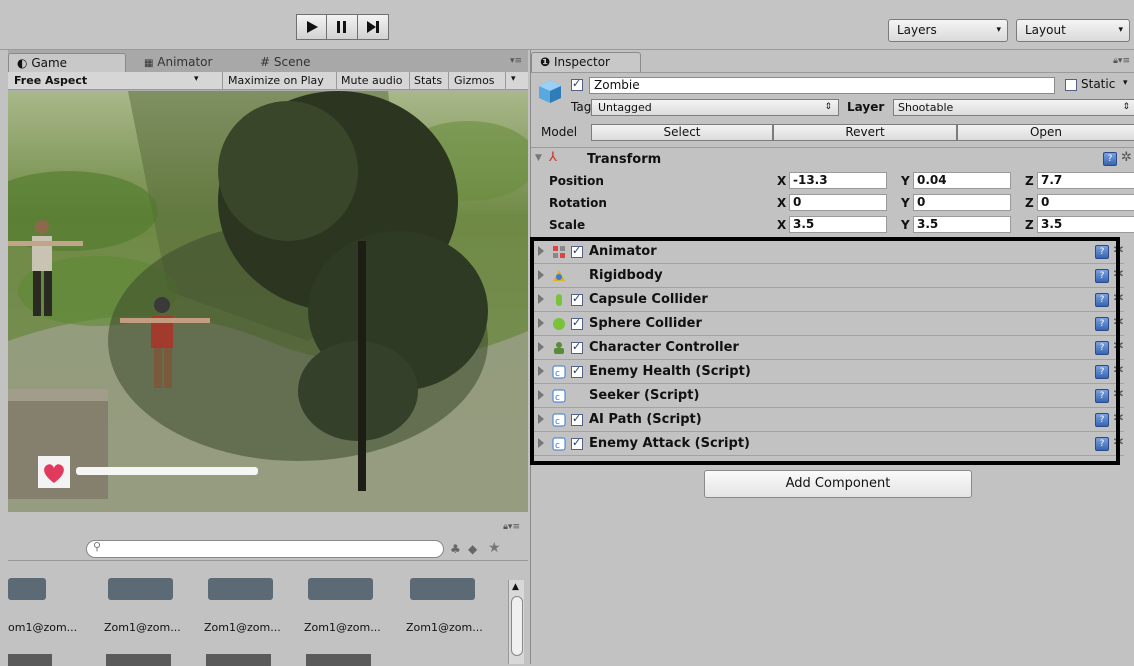 The height and width of the screenshot is (666, 1134). I want to click on transform-title: Transform, so click(624, 159).